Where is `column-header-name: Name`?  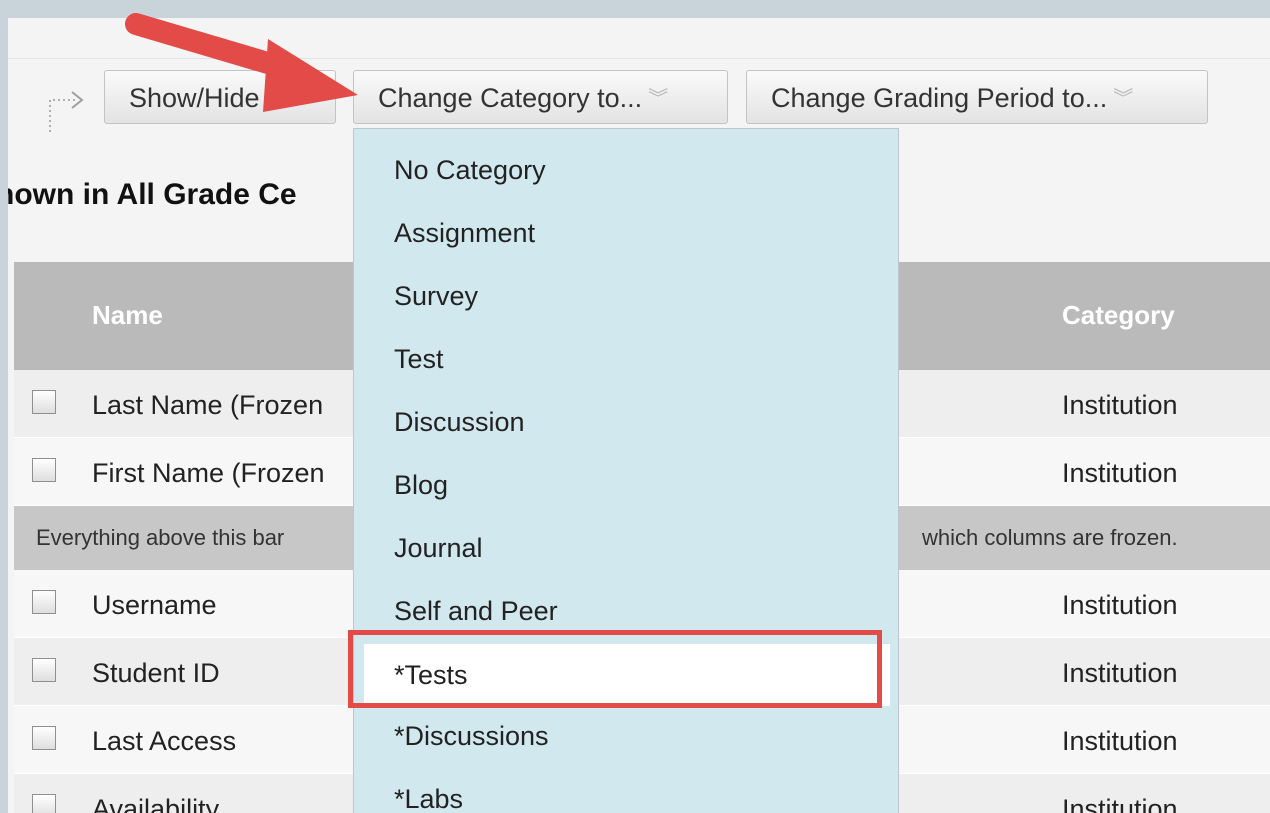 column-header-name: Name is located at coordinates (127, 315).